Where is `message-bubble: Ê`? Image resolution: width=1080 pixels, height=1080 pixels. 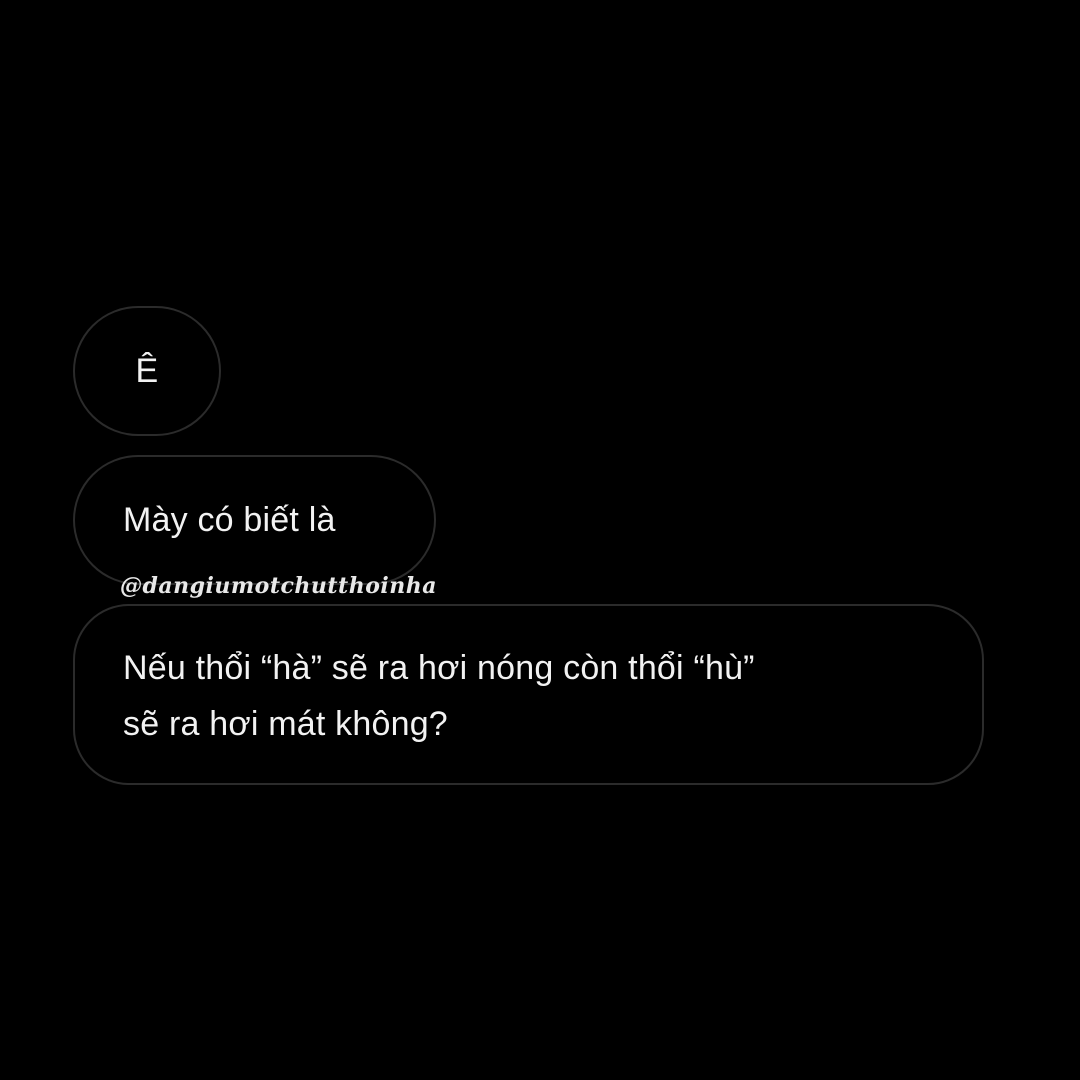 message-bubble: Ê is located at coordinates (147, 371).